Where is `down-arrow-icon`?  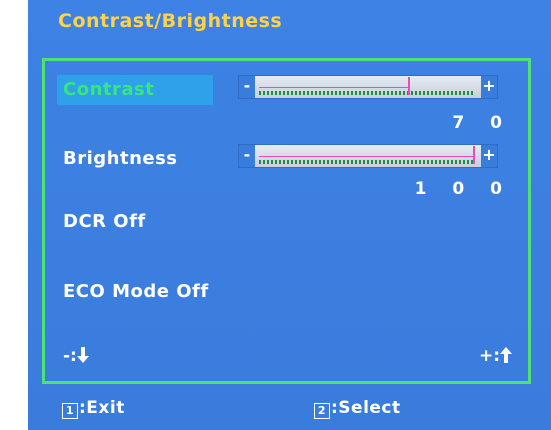 down-arrow-icon is located at coordinates (82, 355).